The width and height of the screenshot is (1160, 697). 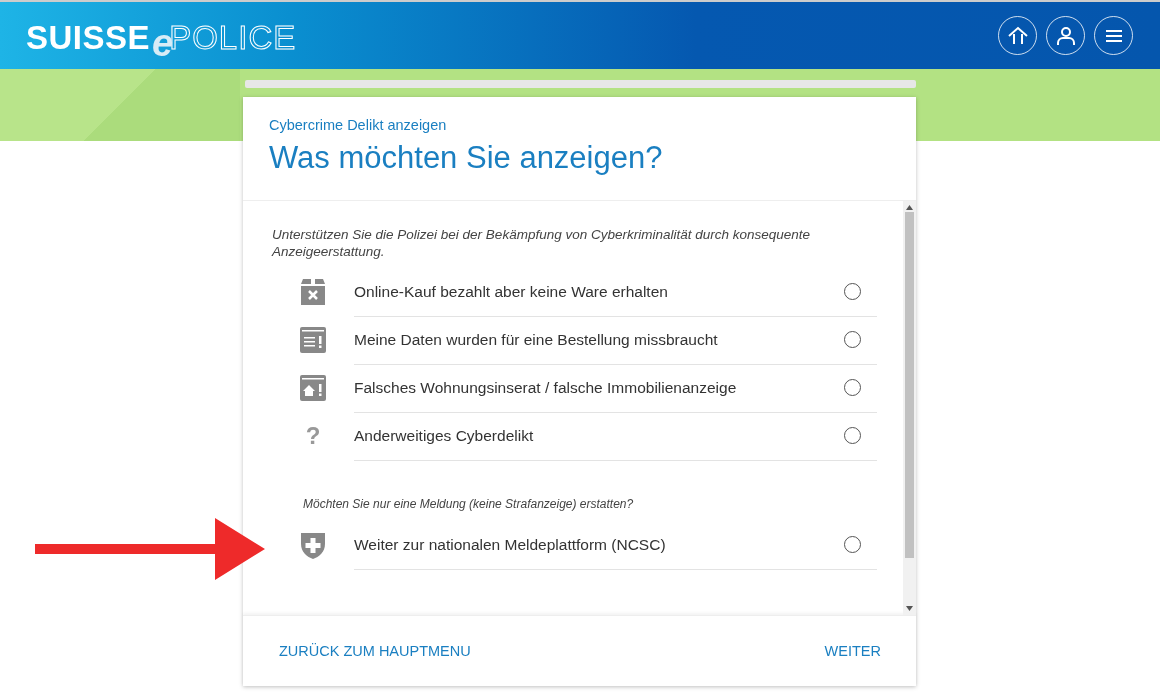 I want to click on page-title: Was möchten Sie anzeigen?, so click(x=466, y=158).